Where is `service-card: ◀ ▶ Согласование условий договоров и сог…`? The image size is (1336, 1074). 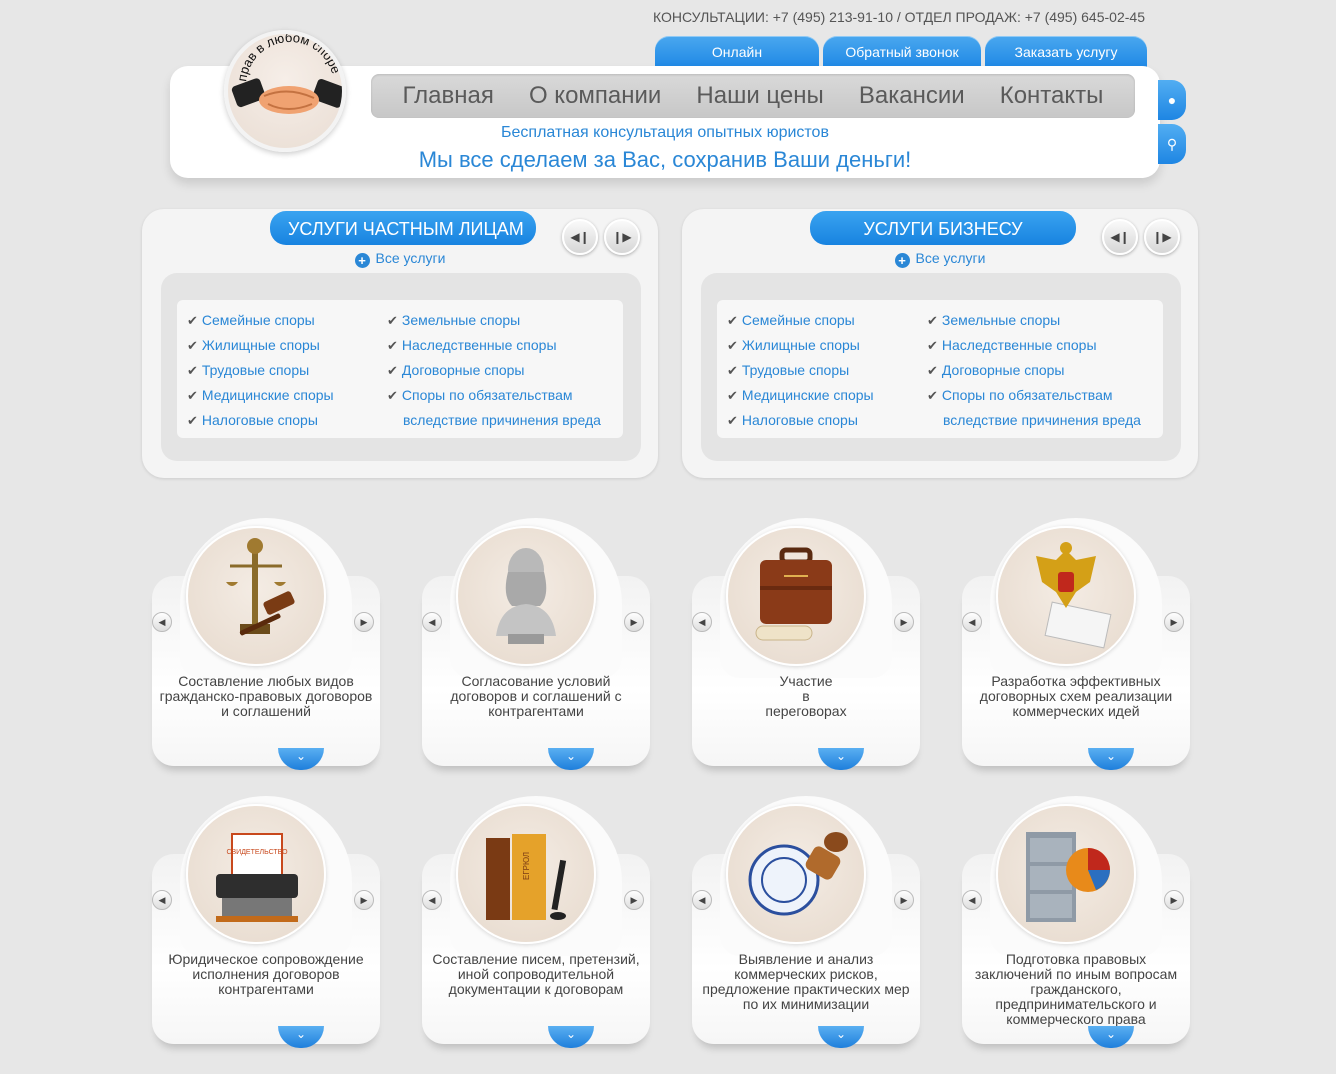
service-card: ◀ ▶ Согласование условий договоров и сог… is located at coordinates (536, 644).